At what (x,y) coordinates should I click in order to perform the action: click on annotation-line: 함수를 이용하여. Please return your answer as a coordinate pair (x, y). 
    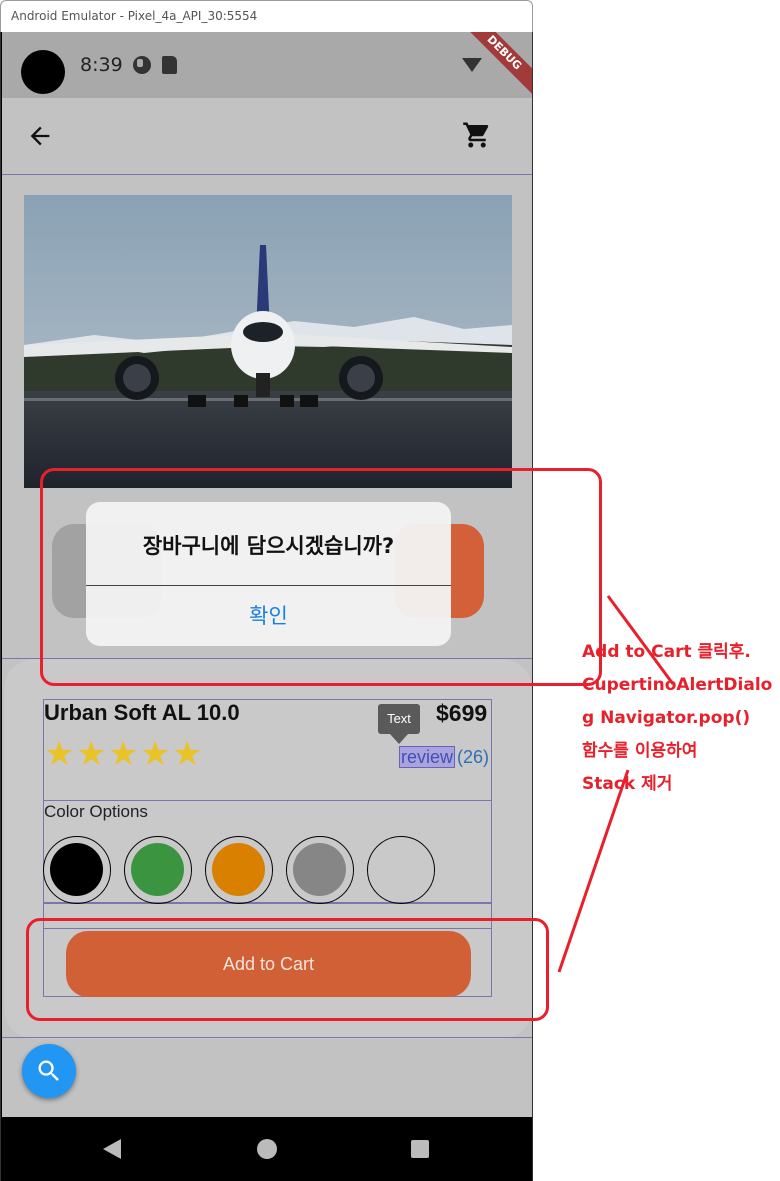
    Looking at the image, I should click on (640, 751).